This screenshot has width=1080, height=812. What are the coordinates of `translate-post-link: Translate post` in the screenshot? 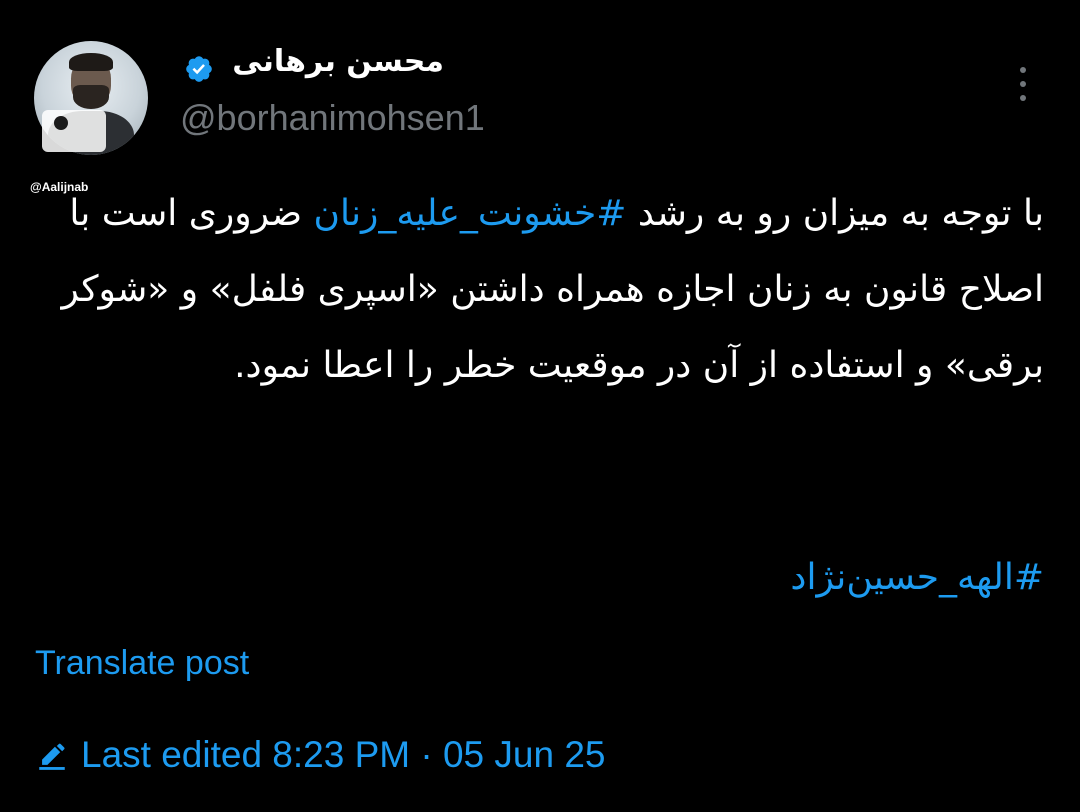 It's located at (142, 663).